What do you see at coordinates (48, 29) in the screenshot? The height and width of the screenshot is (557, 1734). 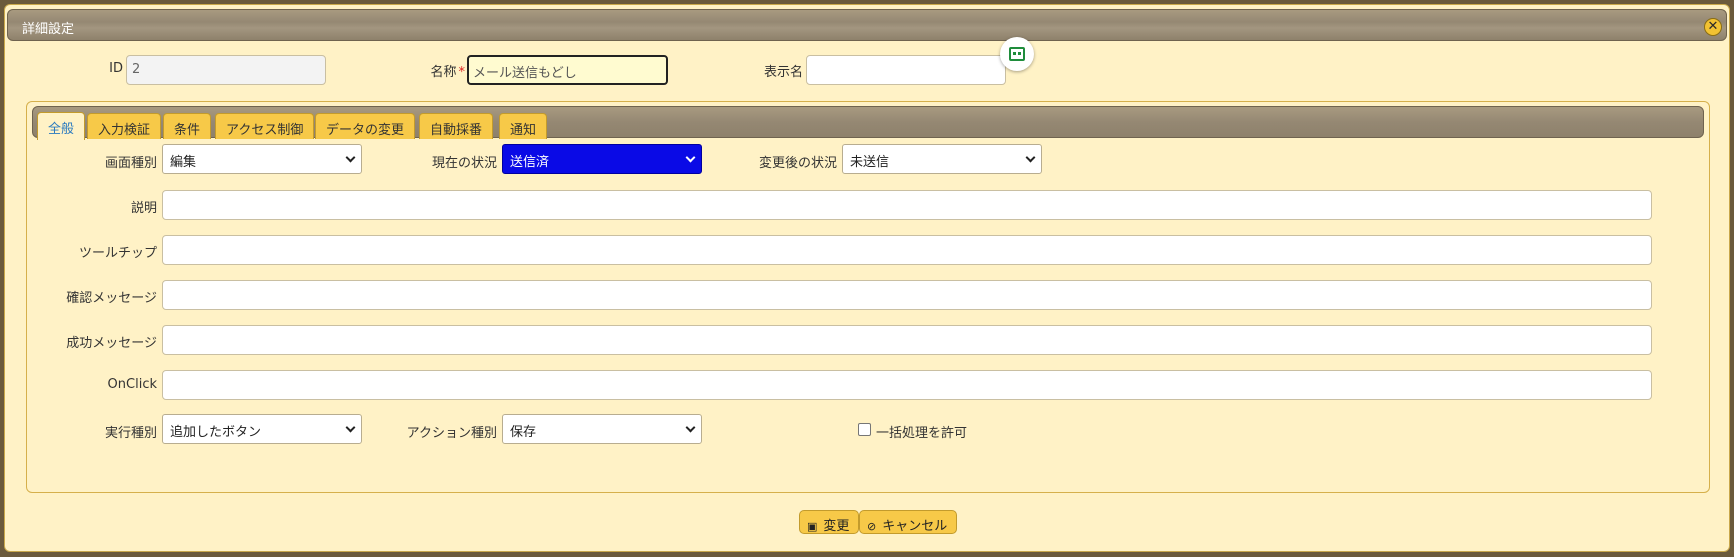 I see `dialog-title: 詳細設定` at bounding box center [48, 29].